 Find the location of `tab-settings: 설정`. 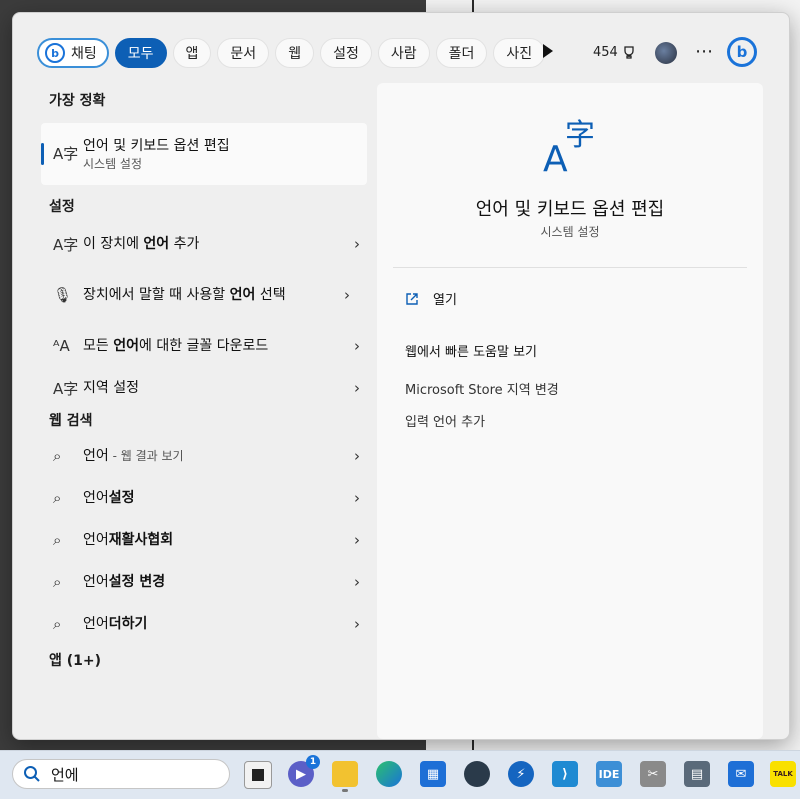

tab-settings: 설정 is located at coordinates (346, 53).